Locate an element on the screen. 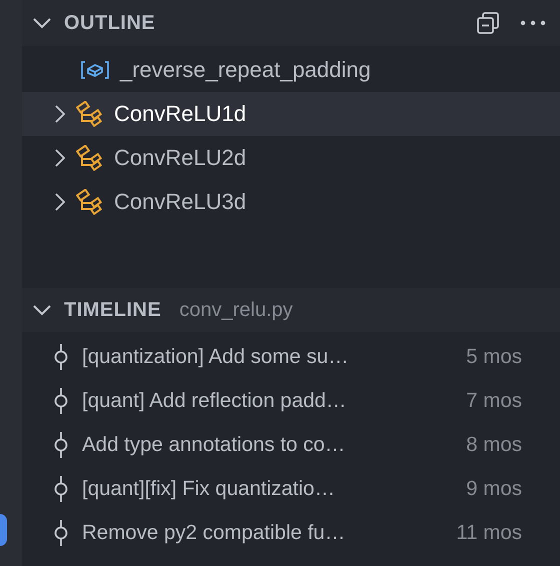  timeline-item: [quantization] Add some su… 5 mos is located at coordinates (291, 357).